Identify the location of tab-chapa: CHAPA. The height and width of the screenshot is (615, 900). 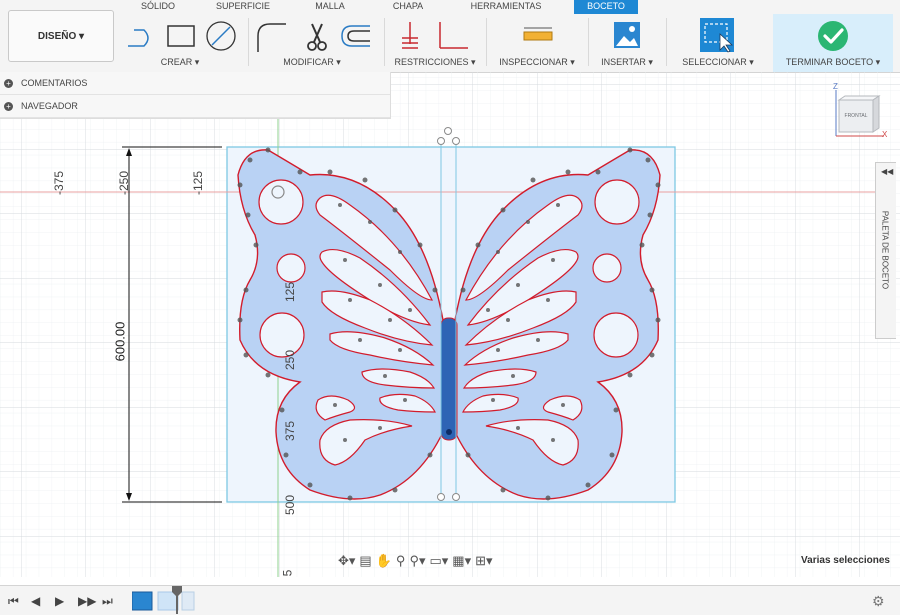
(408, 6).